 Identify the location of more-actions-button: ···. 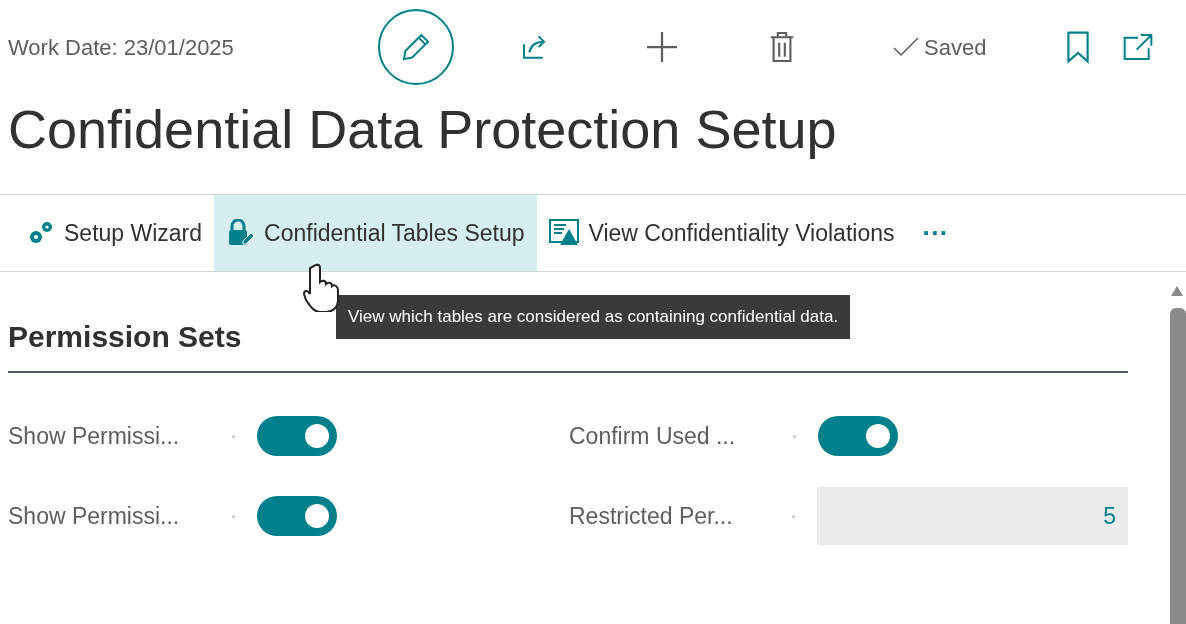
(935, 233).